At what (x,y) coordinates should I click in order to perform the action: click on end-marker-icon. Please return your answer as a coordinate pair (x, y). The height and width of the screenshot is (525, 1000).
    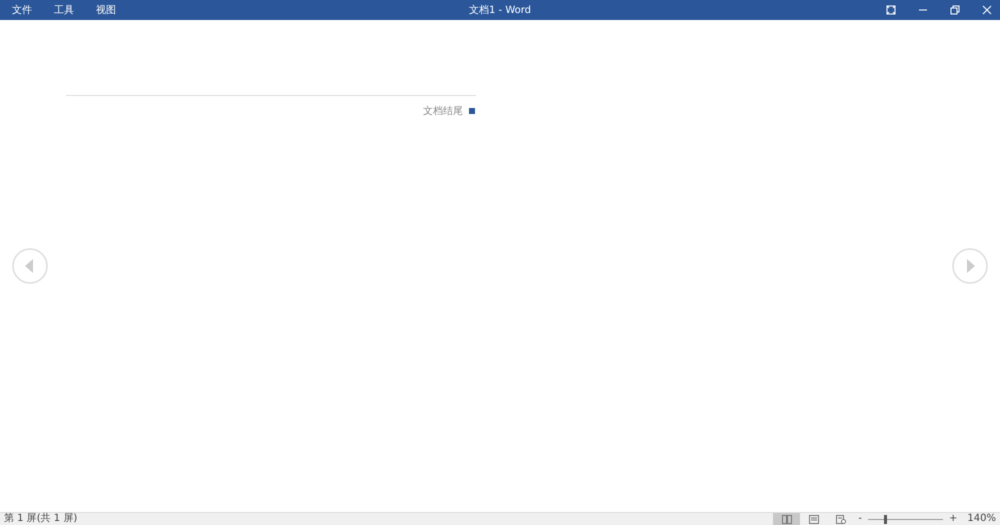
    Looking at the image, I should click on (472, 111).